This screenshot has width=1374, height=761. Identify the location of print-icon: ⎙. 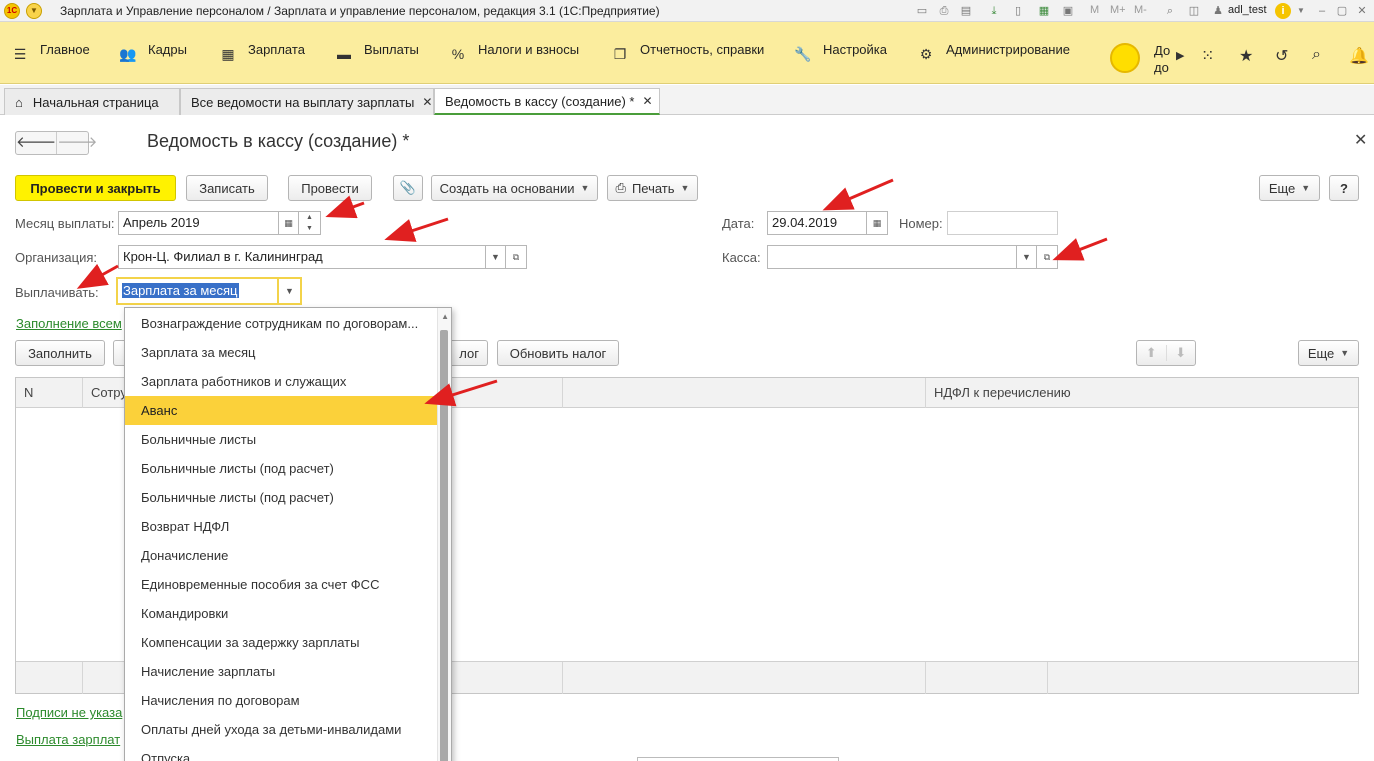
(944, 11).